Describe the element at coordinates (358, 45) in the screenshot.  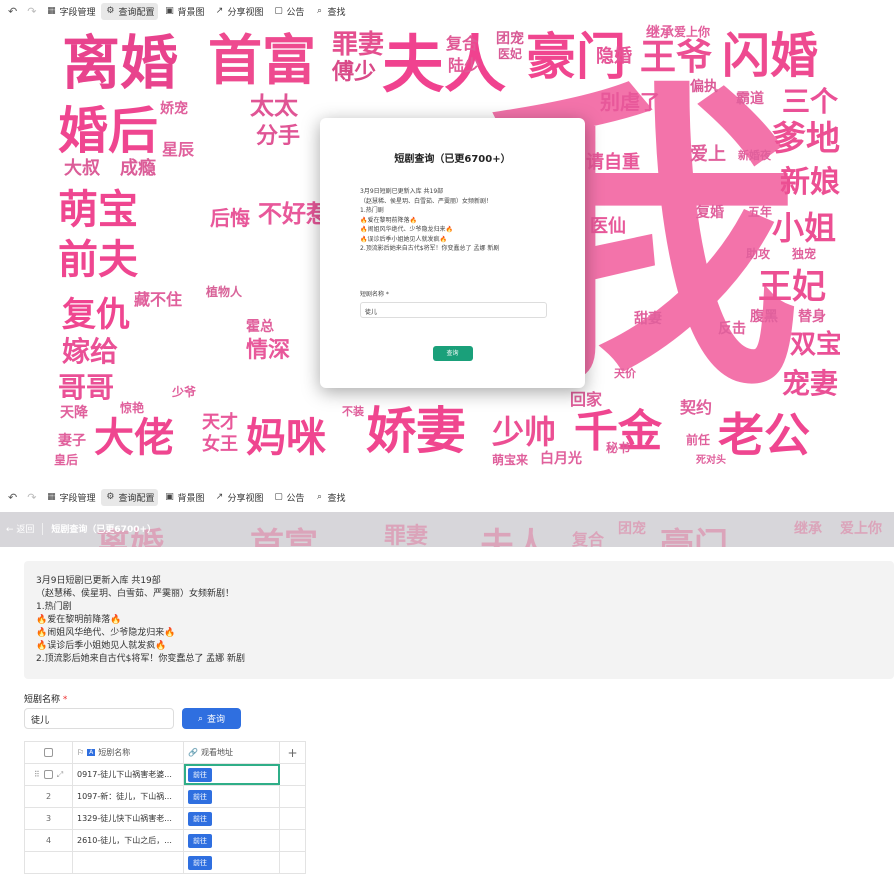
I see `cloud-word: 罪妻` at that location.